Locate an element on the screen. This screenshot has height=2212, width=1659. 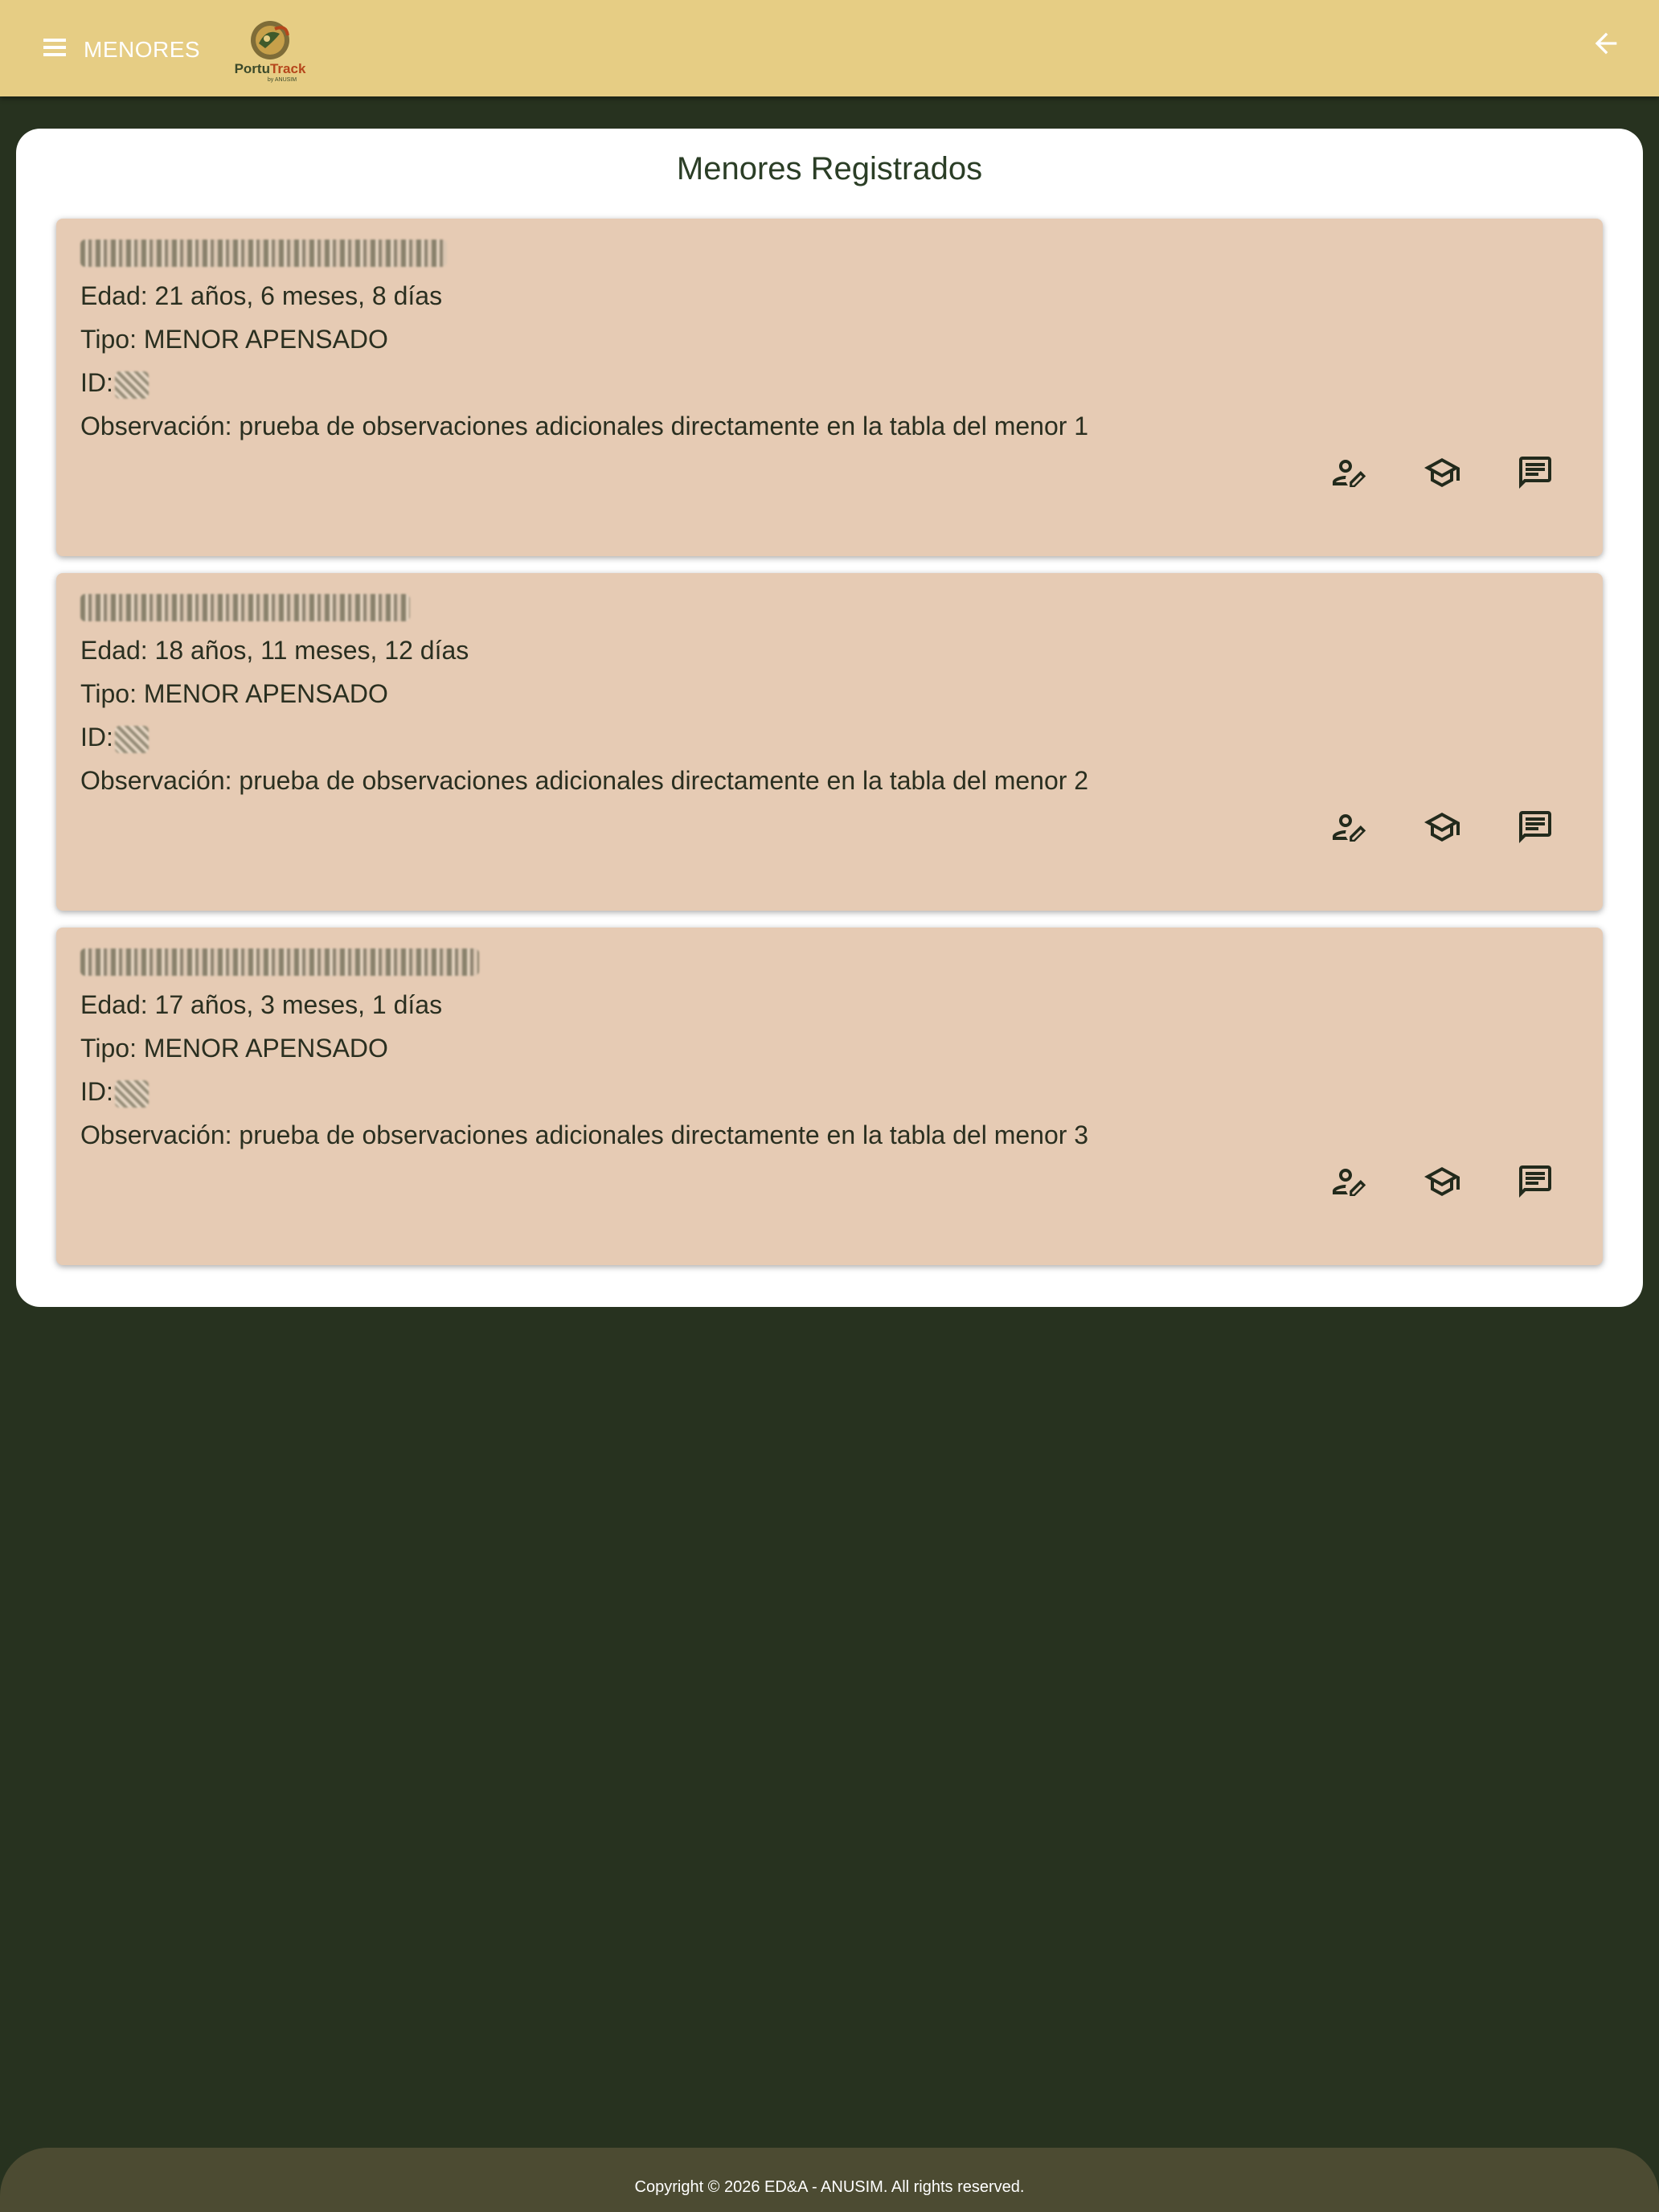
portutrack-logo: PortuTrack by ANUSIM is located at coordinates (270, 49).